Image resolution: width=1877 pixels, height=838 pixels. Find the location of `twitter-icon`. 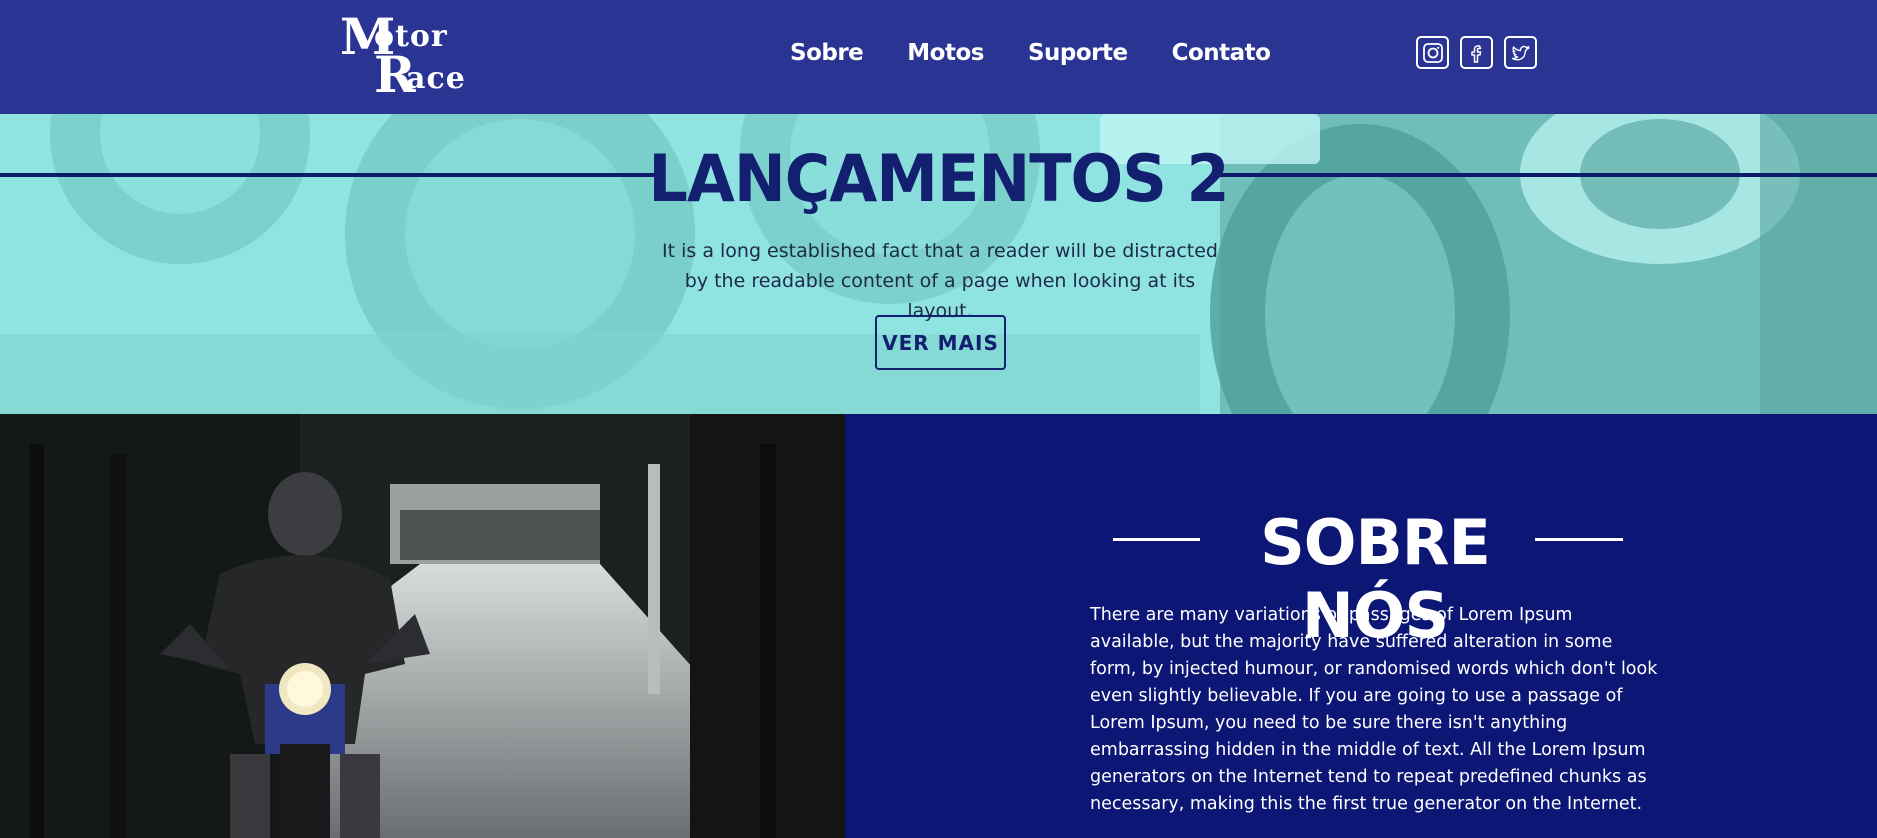

twitter-icon is located at coordinates (1520, 52).